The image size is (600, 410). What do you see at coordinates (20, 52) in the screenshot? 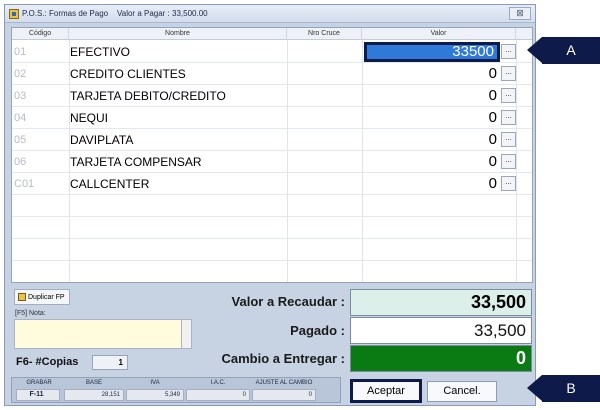
I see `row-code: 01` at bounding box center [20, 52].